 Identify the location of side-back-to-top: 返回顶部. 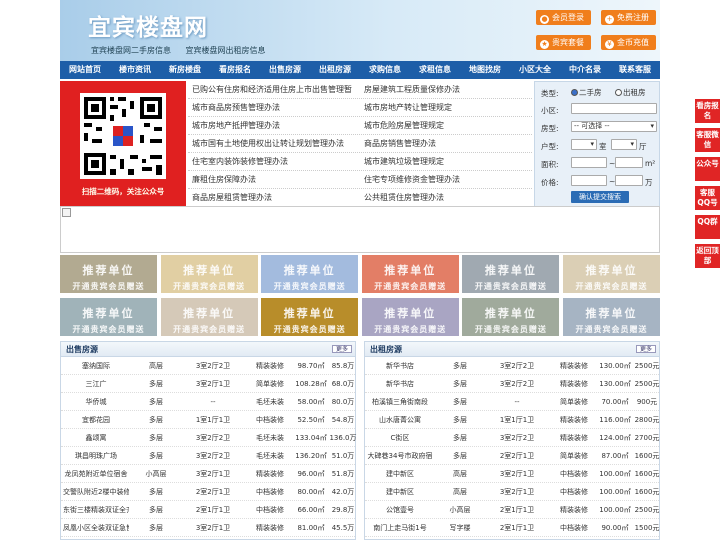
(707, 256).